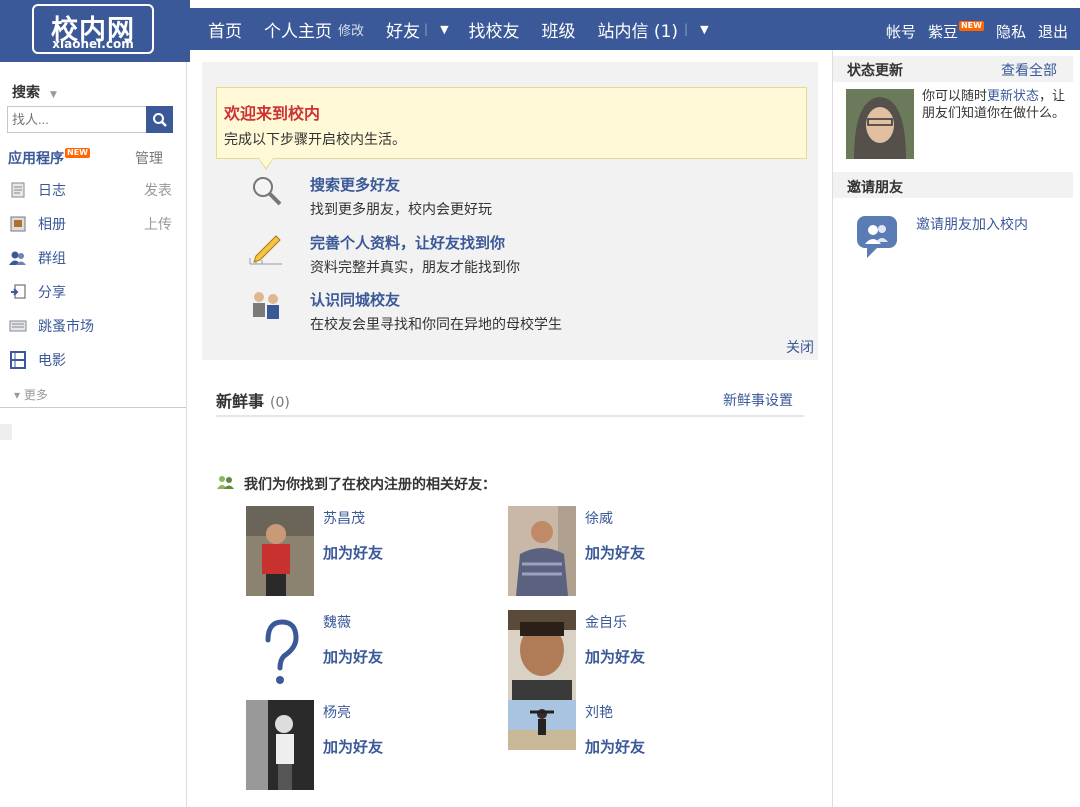 The height and width of the screenshot is (807, 1080). Describe the element at coordinates (6, 432) in the screenshot. I see `sidebar-stub` at that location.